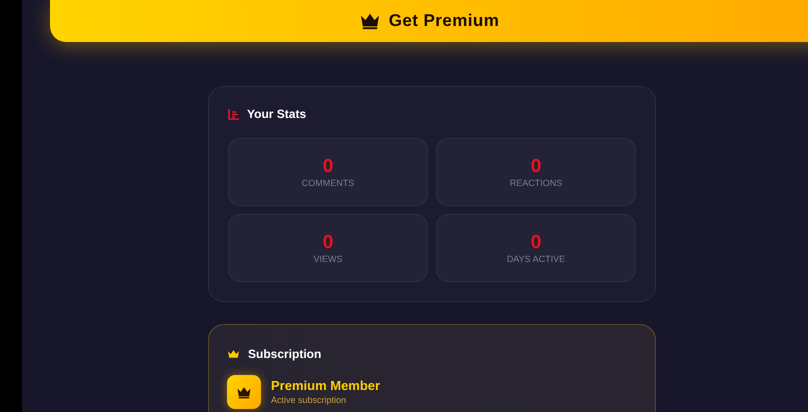 Image resolution: width=808 pixels, height=412 pixels. Describe the element at coordinates (244, 392) in the screenshot. I see `crown-badge-icon` at that location.